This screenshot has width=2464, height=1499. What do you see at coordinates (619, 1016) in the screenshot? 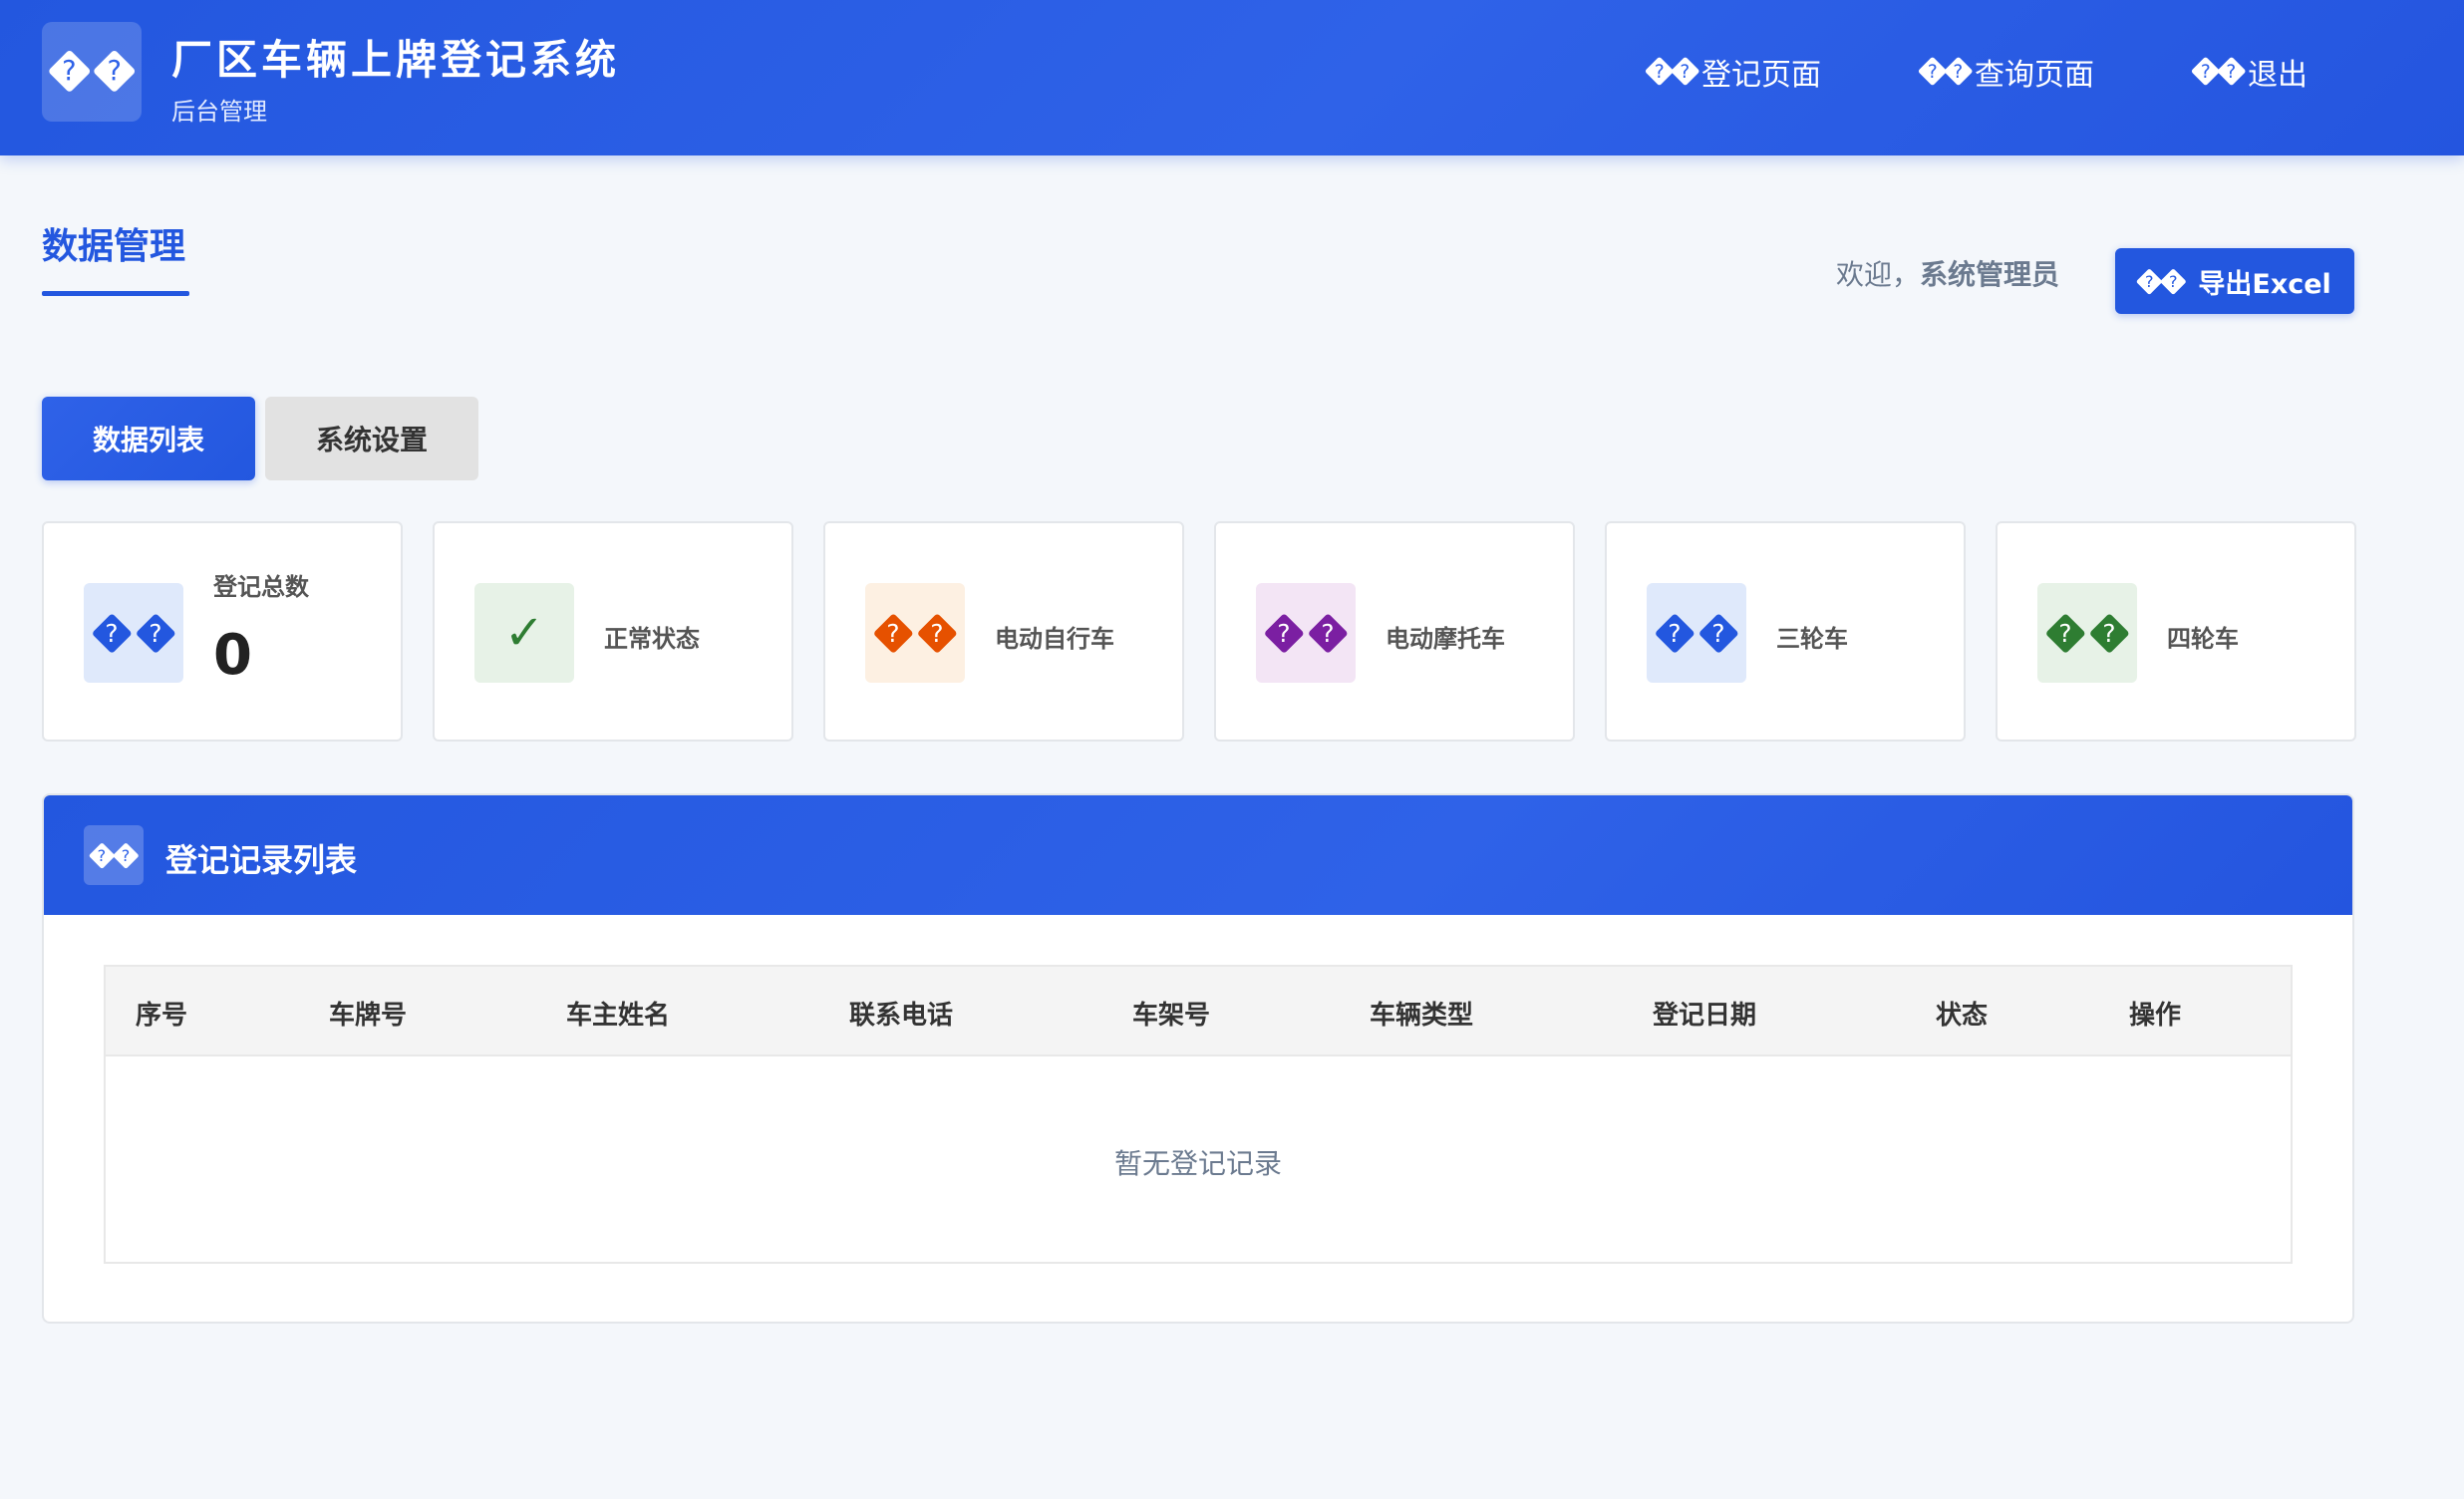
I see `column-header: 车主姓名` at bounding box center [619, 1016].